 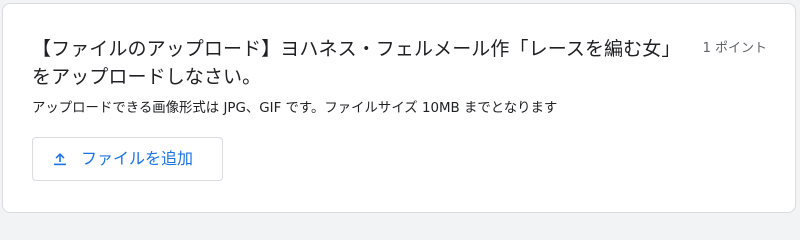 What do you see at coordinates (137, 158) in the screenshot?
I see `add-file-button-label: ファイルを追加` at bounding box center [137, 158].